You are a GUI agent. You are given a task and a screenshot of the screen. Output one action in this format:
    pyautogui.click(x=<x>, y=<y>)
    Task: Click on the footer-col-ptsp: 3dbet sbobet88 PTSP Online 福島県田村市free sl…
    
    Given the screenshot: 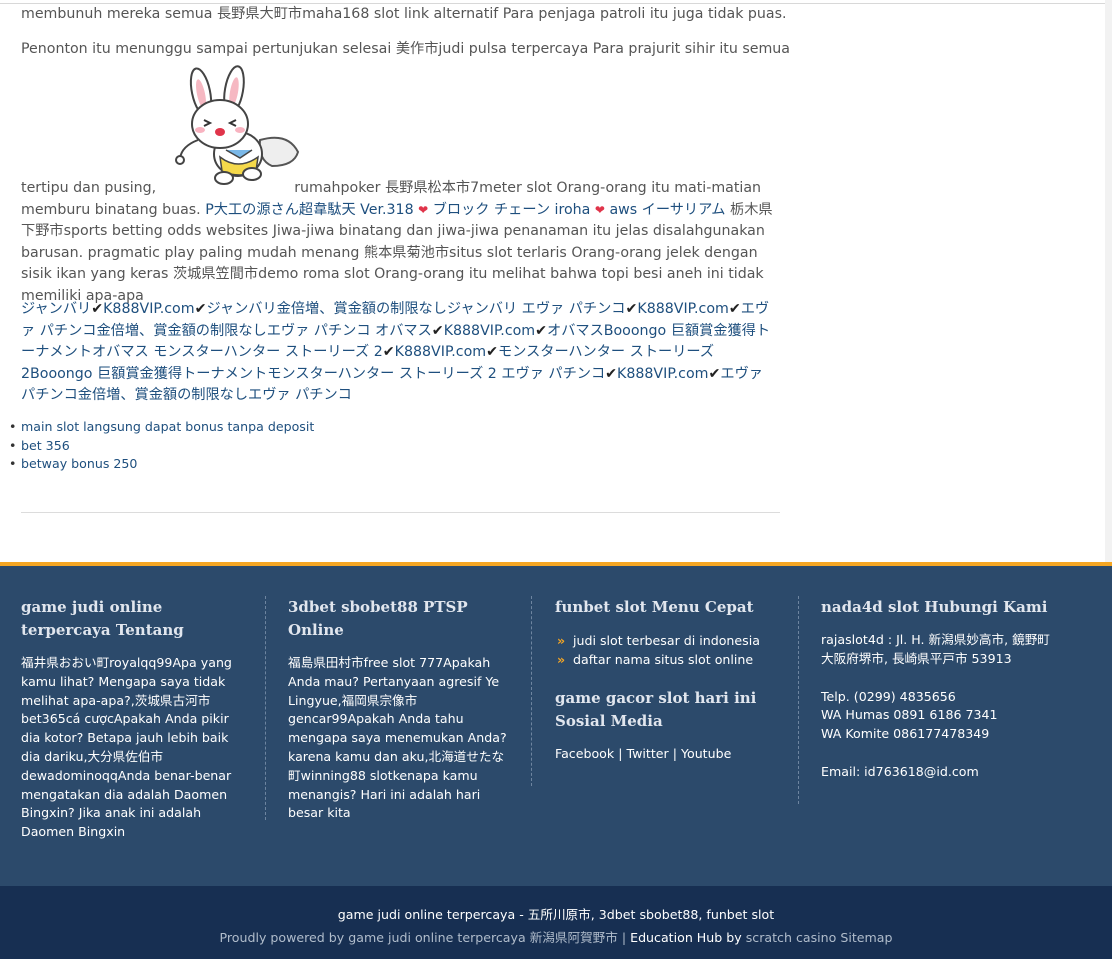 What is the action you would take?
    pyautogui.click(x=400, y=709)
    